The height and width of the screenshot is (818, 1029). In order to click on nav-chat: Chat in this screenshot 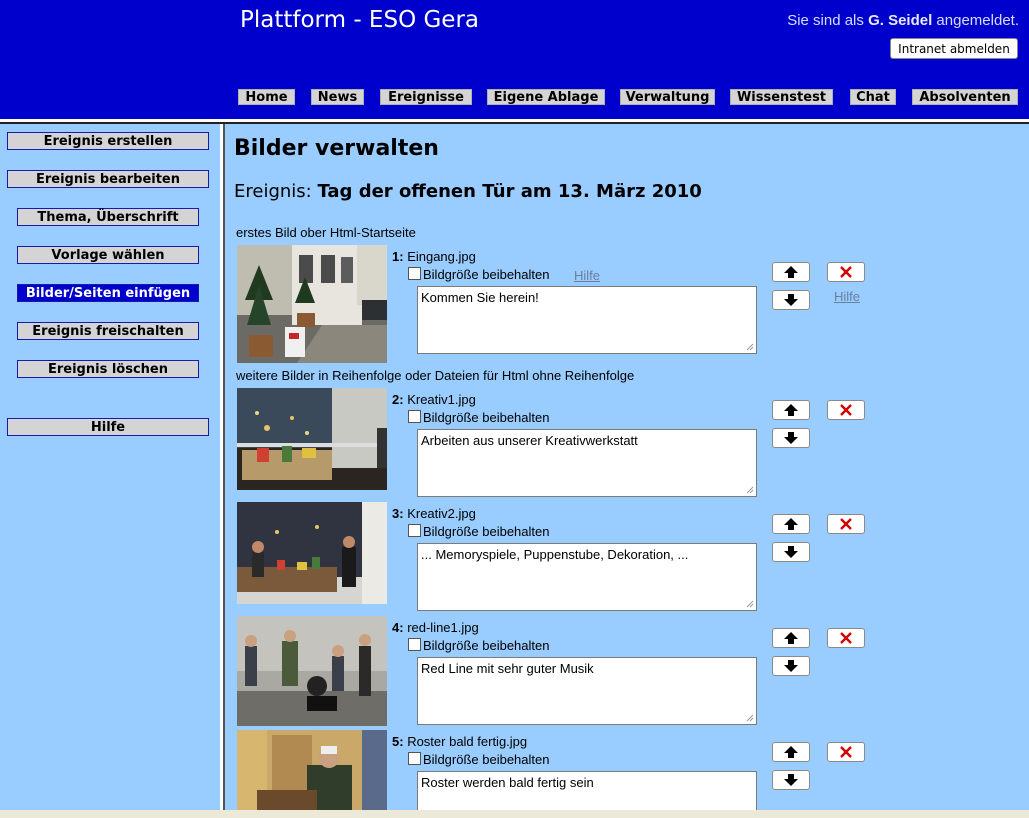, I will do `click(873, 97)`.